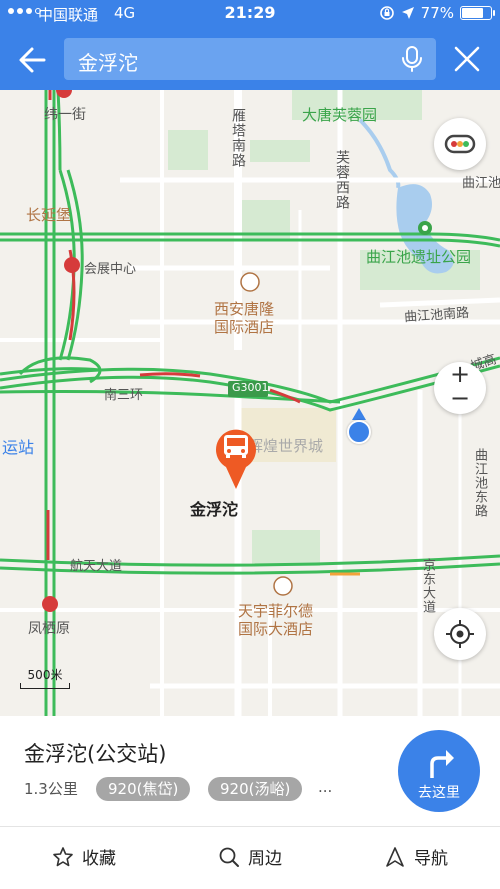 Image resolution: width=500 pixels, height=889 pixels. What do you see at coordinates (412, 59) in the screenshot?
I see `microphone-icon` at bounding box center [412, 59].